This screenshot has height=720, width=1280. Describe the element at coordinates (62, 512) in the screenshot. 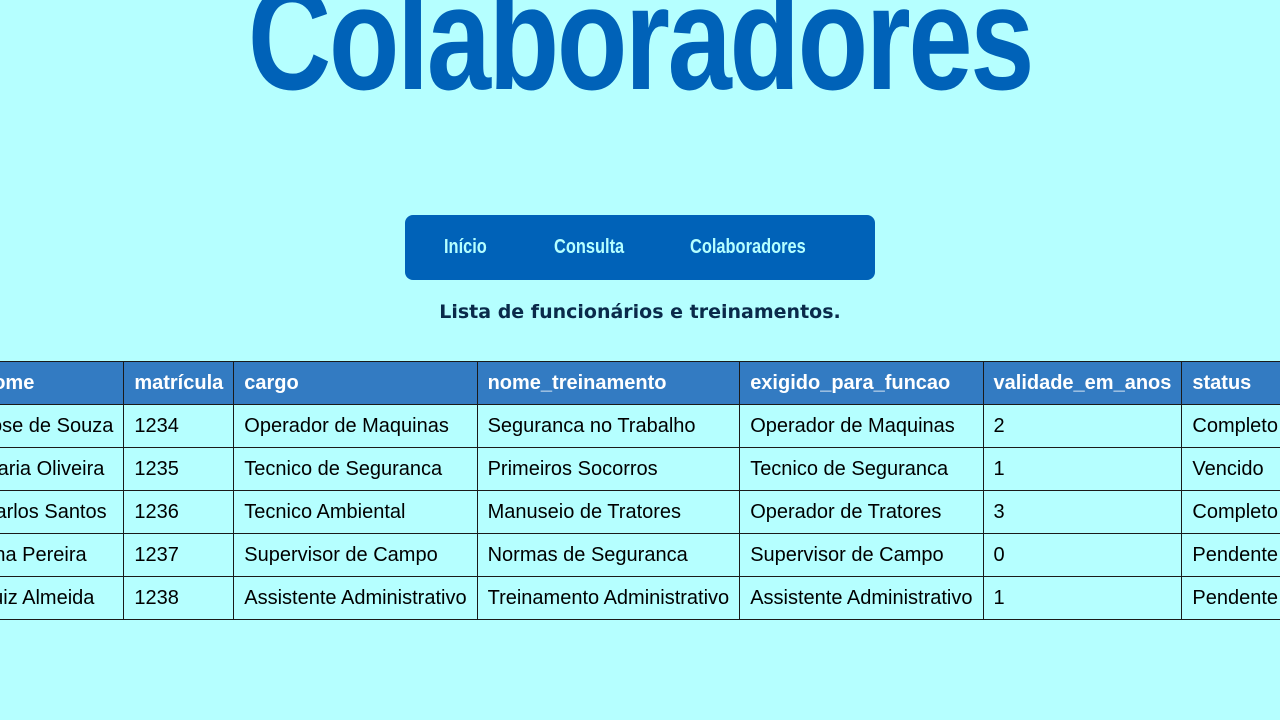

I see `cell-nome: Carlos Santos` at that location.